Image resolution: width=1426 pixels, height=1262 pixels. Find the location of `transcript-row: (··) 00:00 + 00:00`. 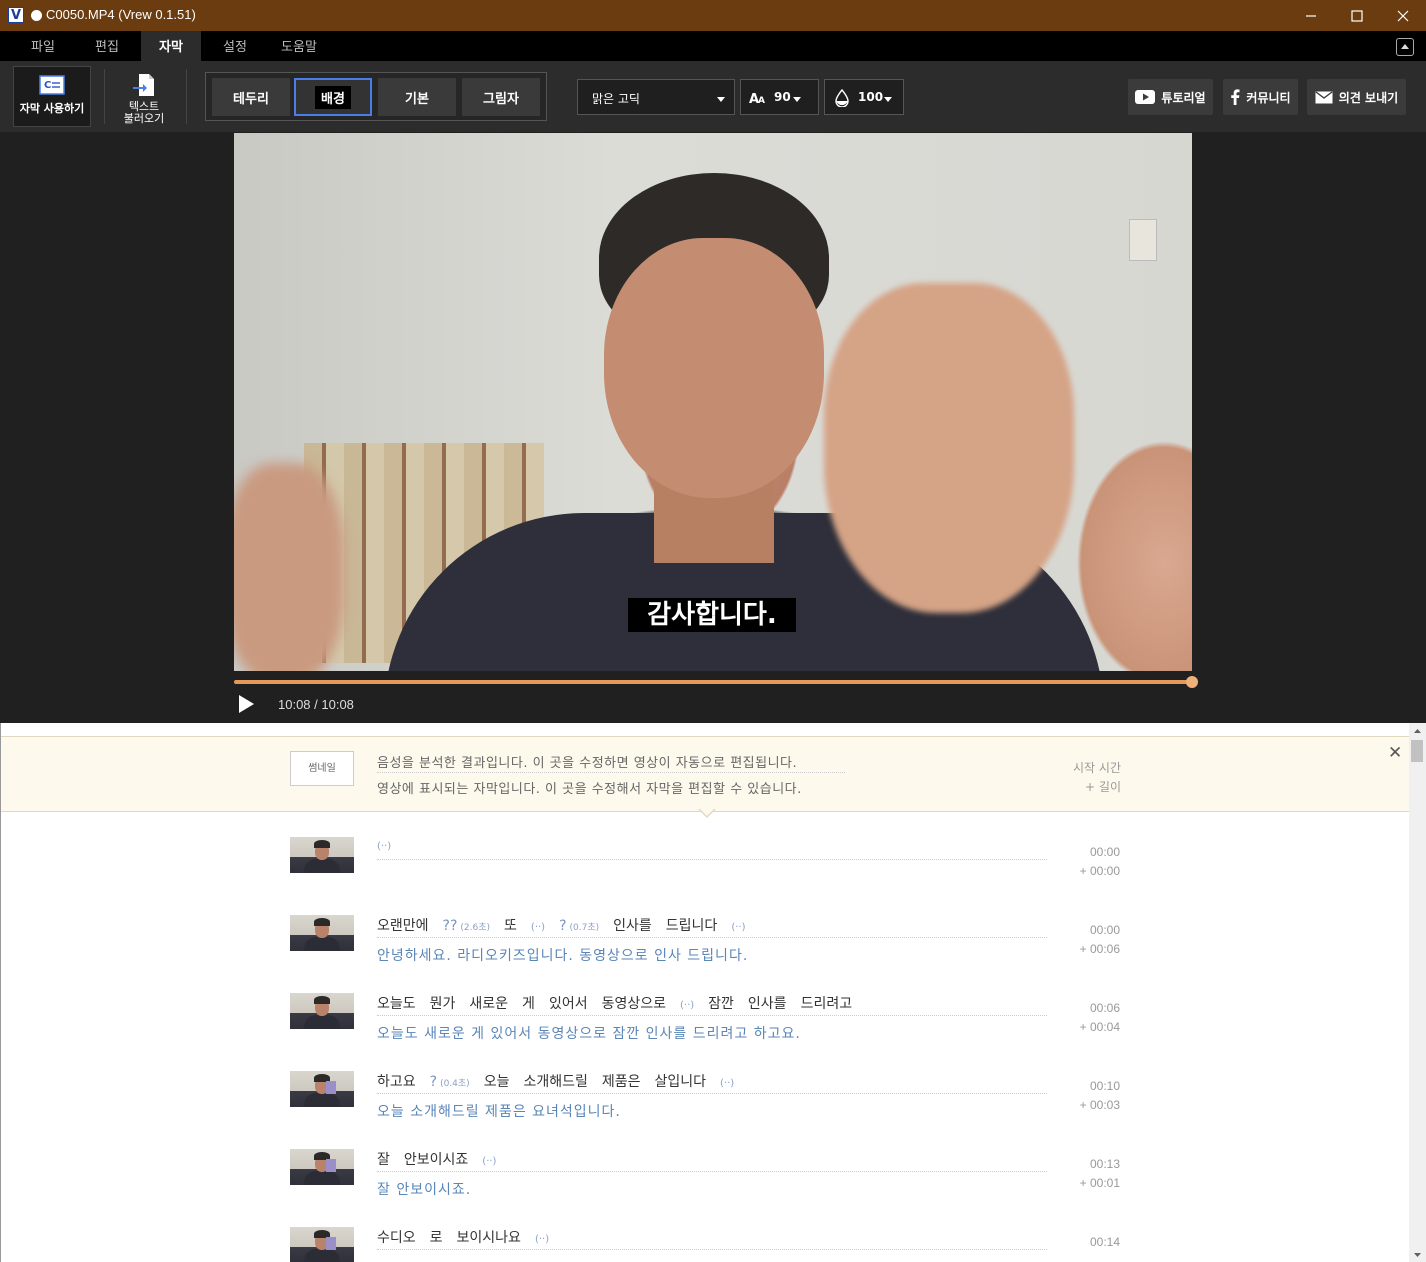

transcript-row: (··) 00:00 + 00:00 is located at coordinates (705, 876).